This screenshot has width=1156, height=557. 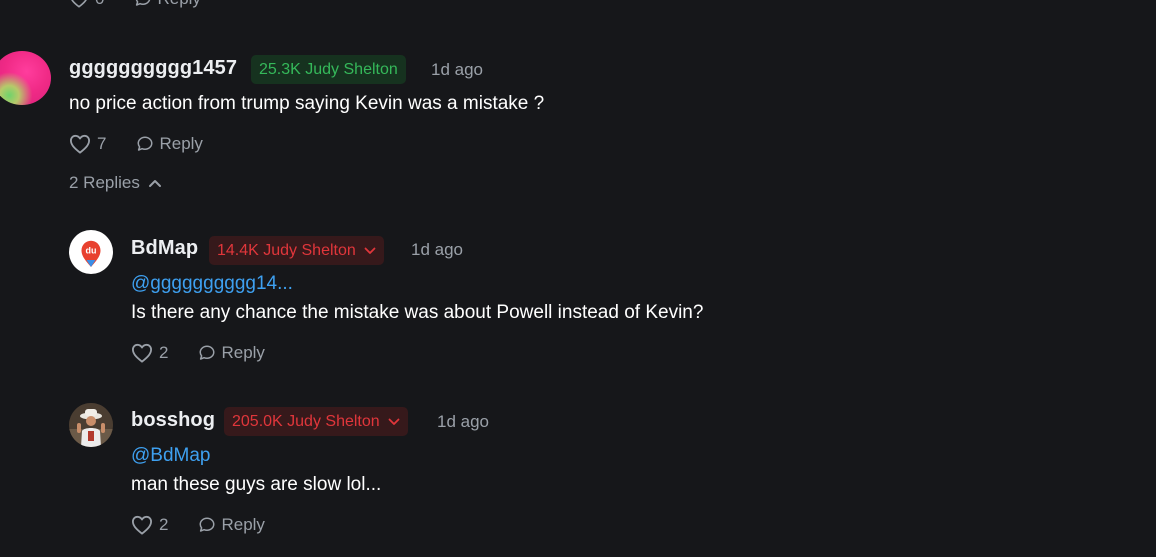 What do you see at coordinates (164, 248) in the screenshot?
I see `reply-username: BdMap` at bounding box center [164, 248].